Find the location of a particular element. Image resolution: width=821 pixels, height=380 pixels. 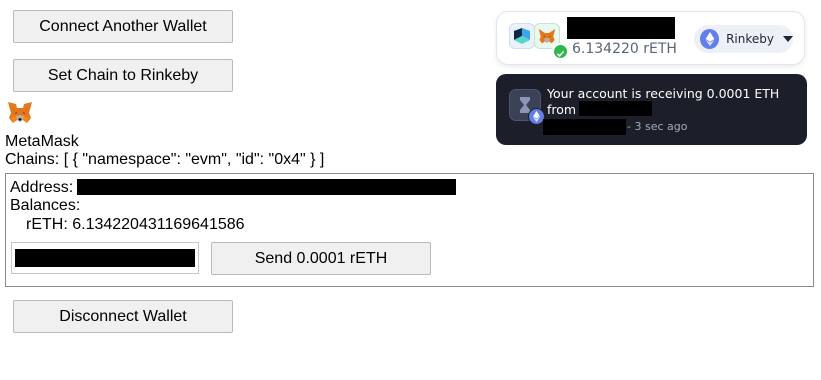

connected-check-icon is located at coordinates (560, 51).